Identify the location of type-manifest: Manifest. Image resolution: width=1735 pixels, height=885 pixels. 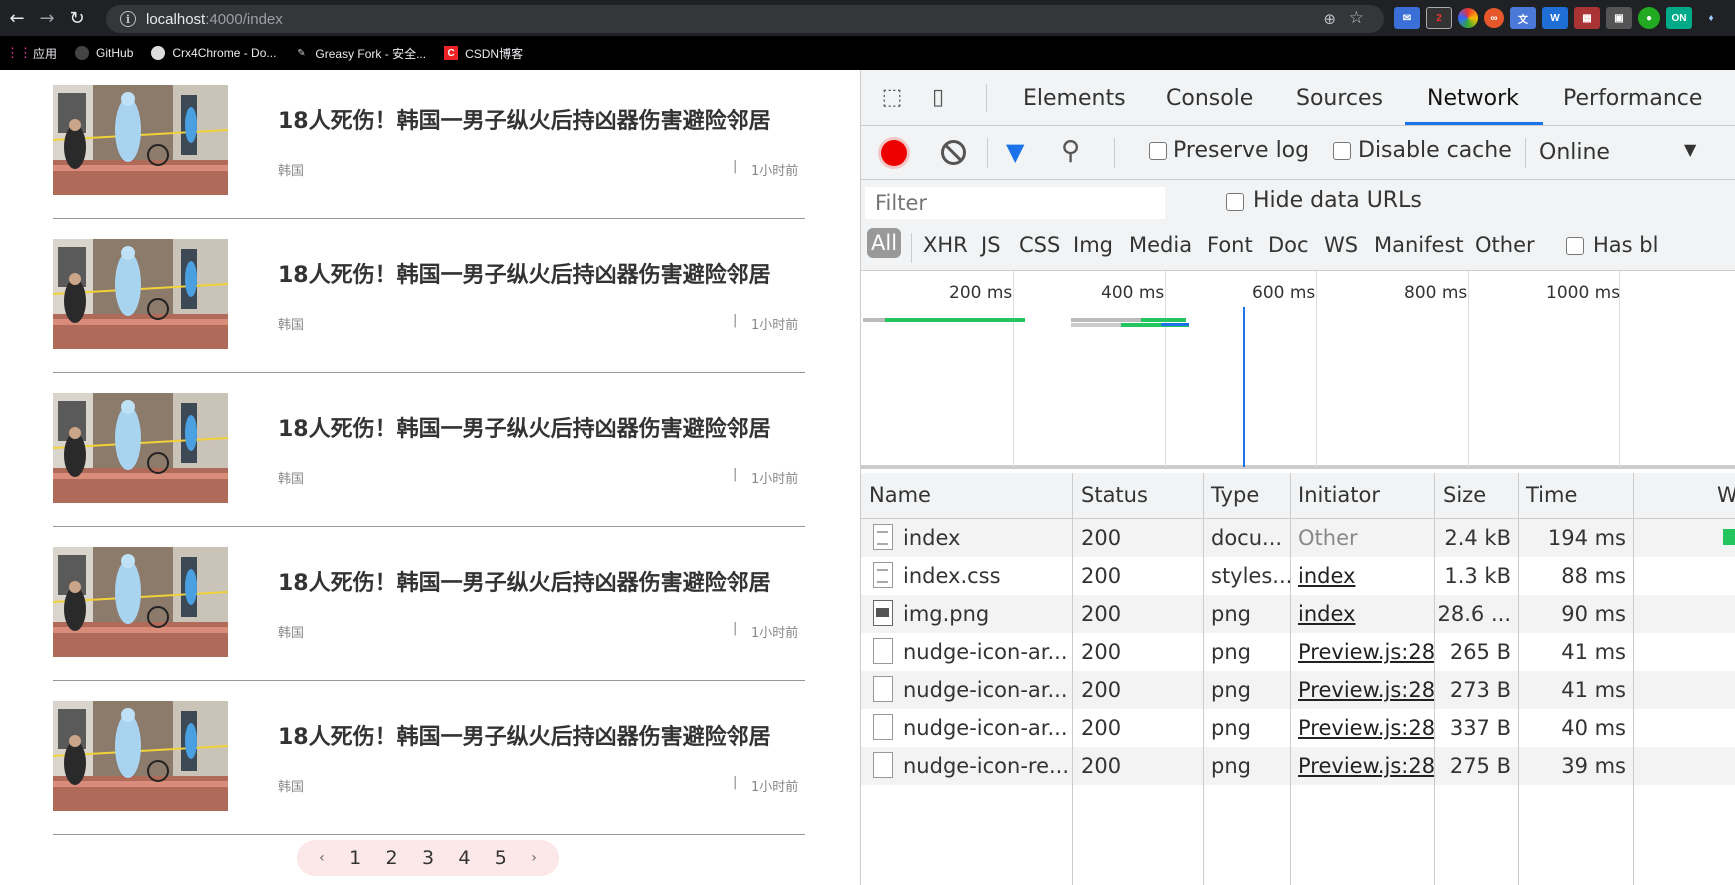
(1419, 245).